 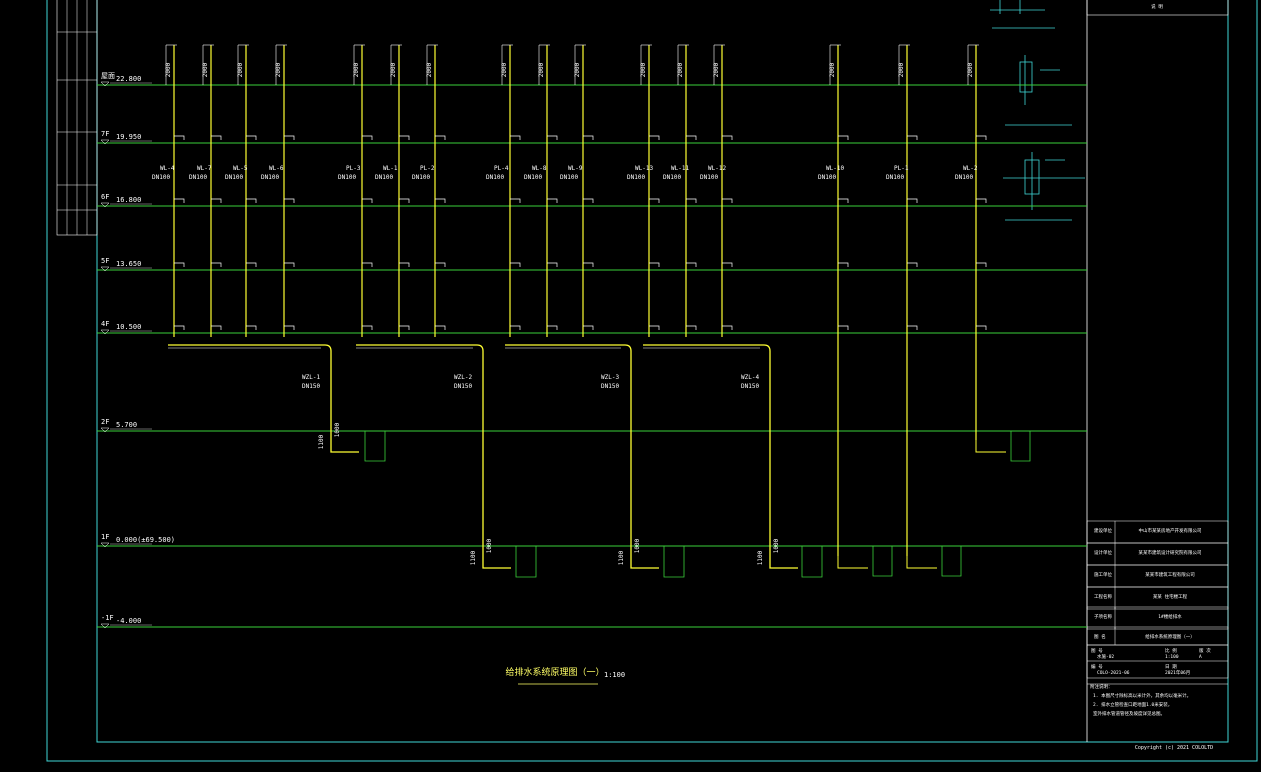 I want to click on main-stack-name: WZL-3, so click(x=610, y=377).